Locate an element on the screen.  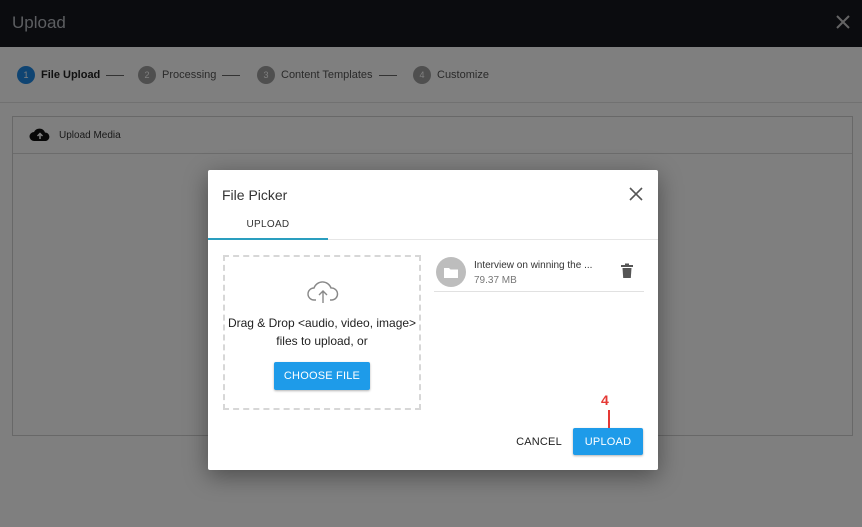
list-item: Interview on winning the ... 79.37 MB is located at coordinates (539, 273).